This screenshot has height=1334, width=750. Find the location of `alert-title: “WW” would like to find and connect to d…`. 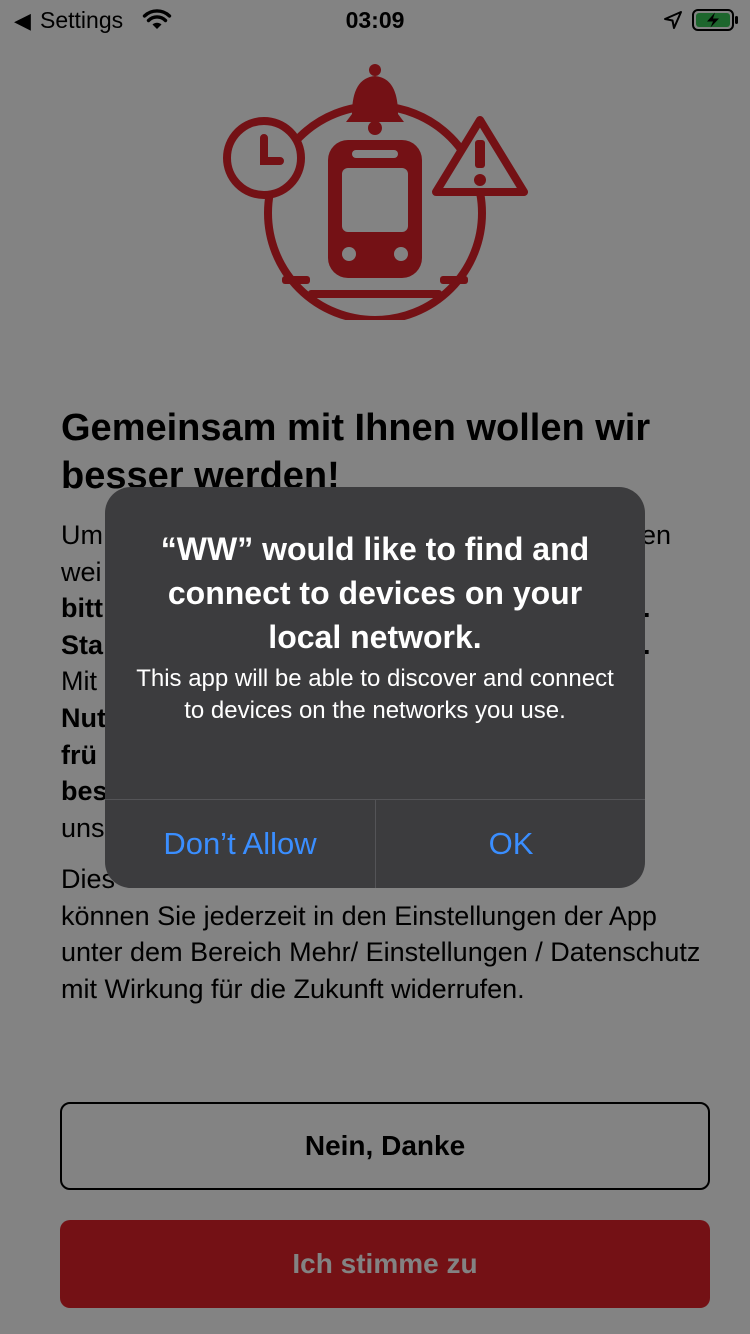

alert-title: “WW” would like to find and connect to d… is located at coordinates (375, 593).